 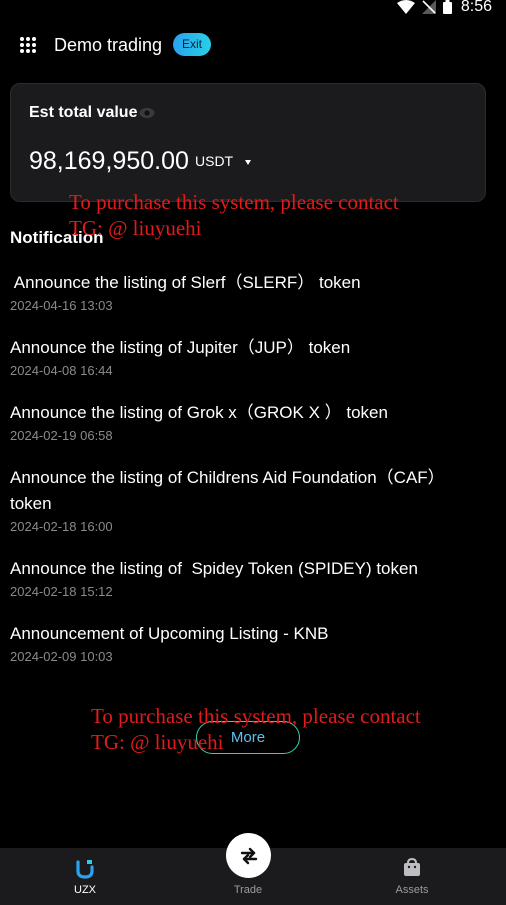 What do you see at coordinates (109, 161) in the screenshot?
I see `total-value-amount: 98,169,950.00` at bounding box center [109, 161].